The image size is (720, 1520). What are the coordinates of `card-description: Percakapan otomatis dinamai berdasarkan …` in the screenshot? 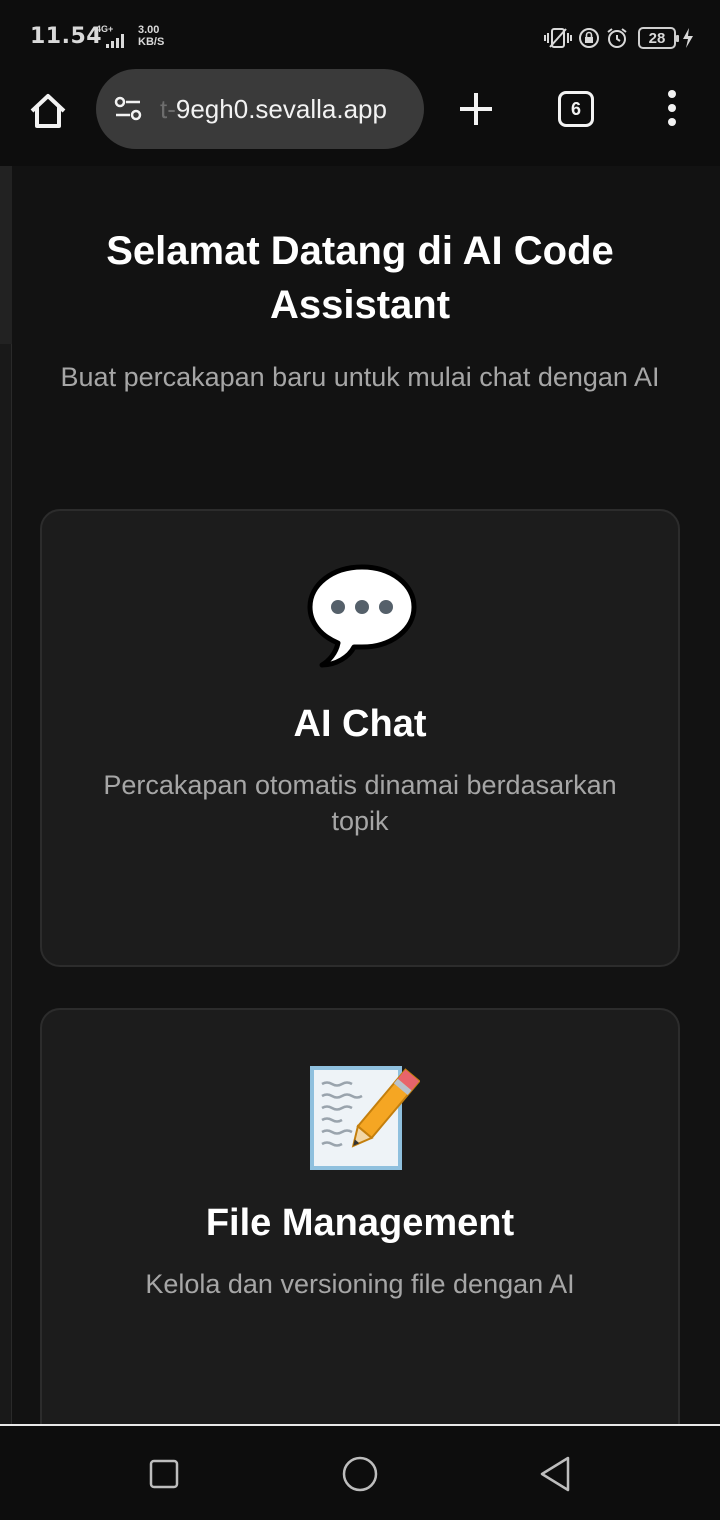 It's located at (360, 803).